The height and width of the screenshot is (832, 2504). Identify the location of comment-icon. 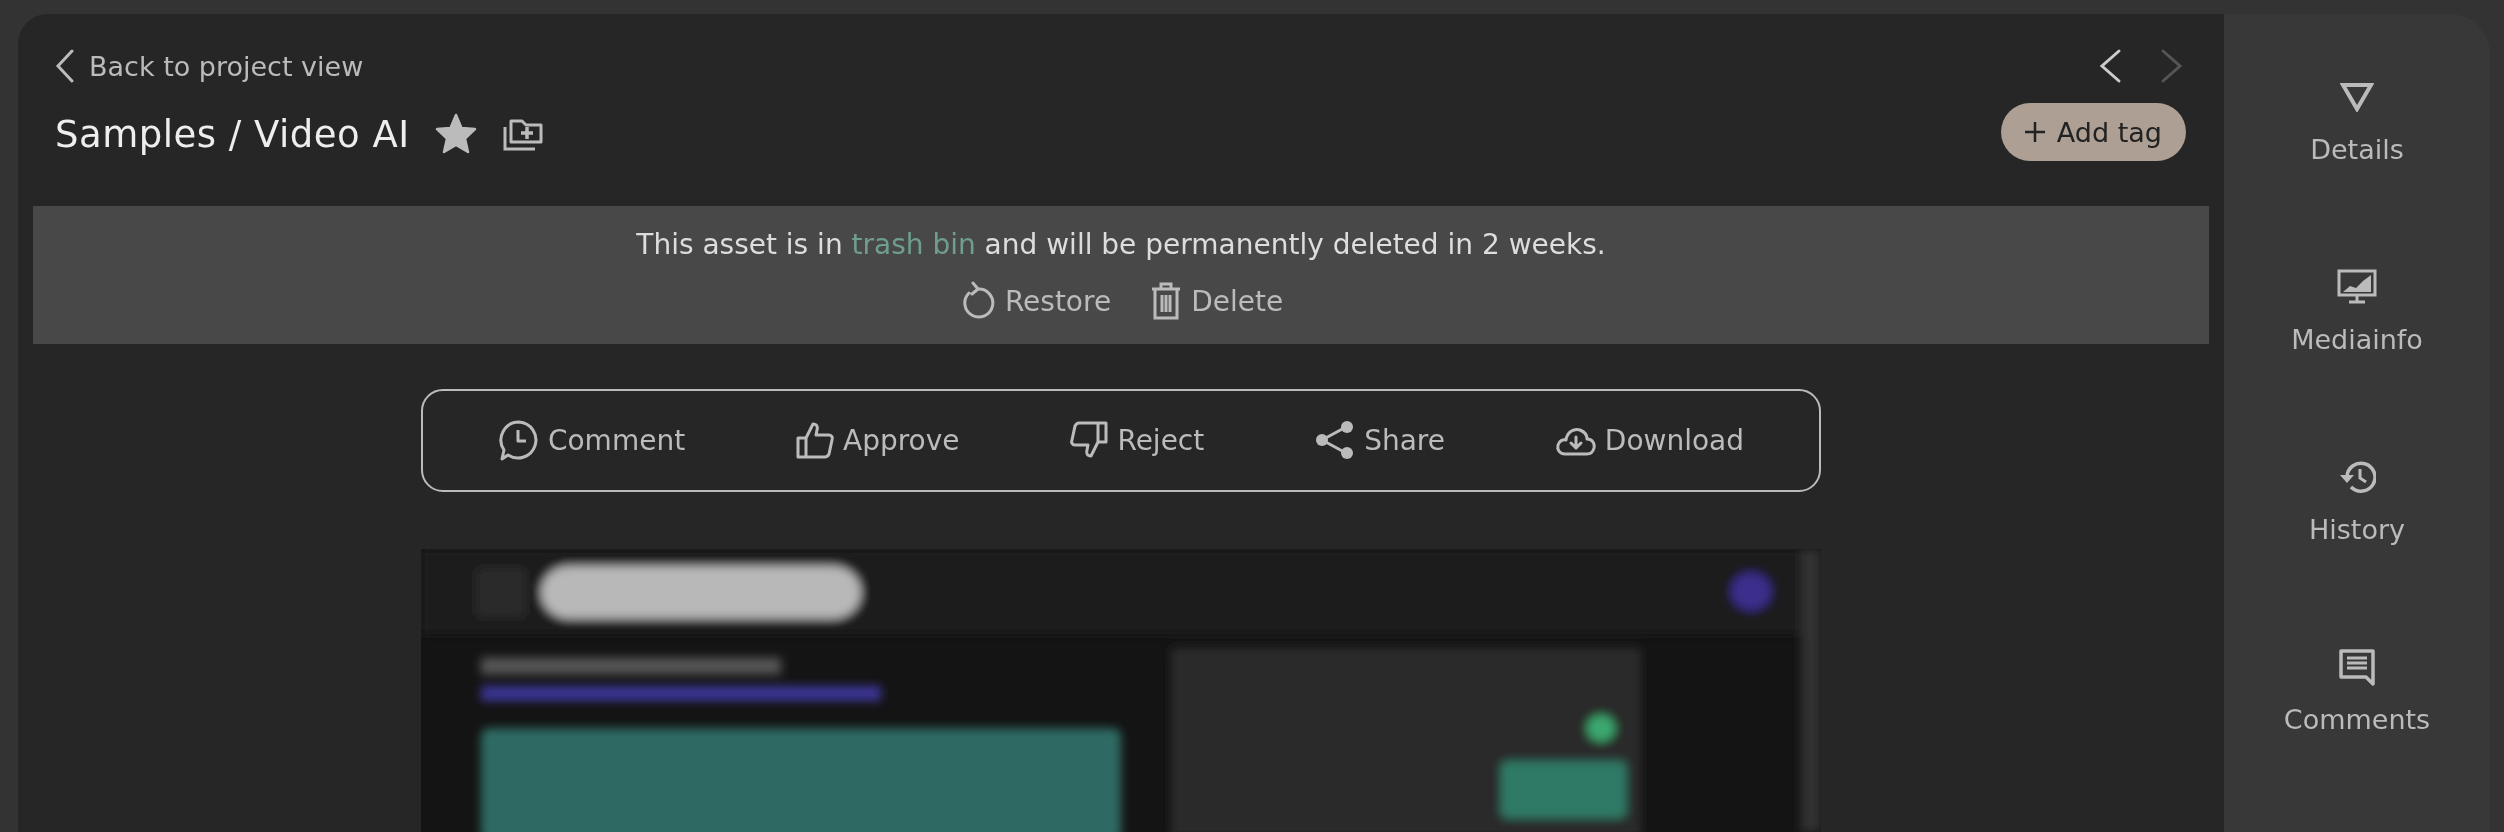
(518, 440).